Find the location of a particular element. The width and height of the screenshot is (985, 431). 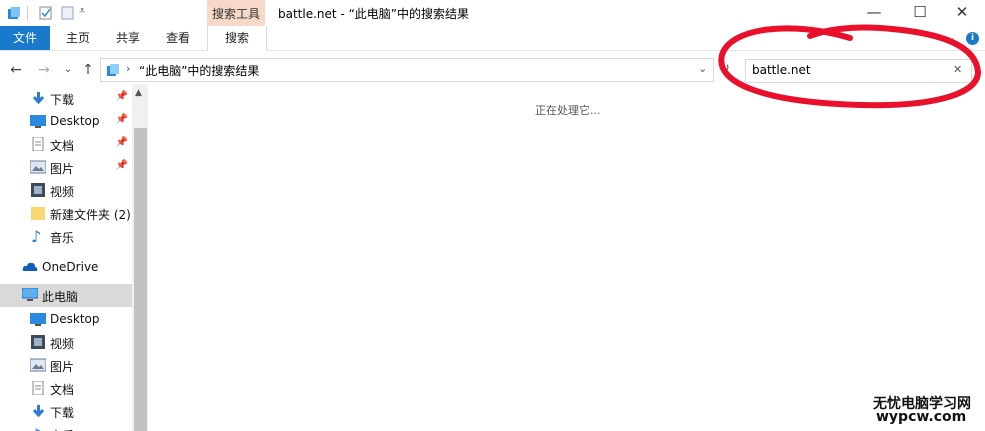

properties-icon is located at coordinates (46, 13).